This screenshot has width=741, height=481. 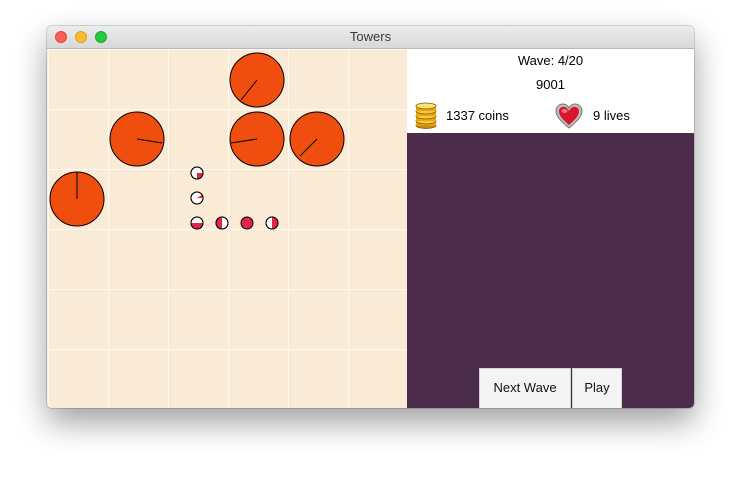 I want to click on score-value: 9001, so click(x=550, y=84).